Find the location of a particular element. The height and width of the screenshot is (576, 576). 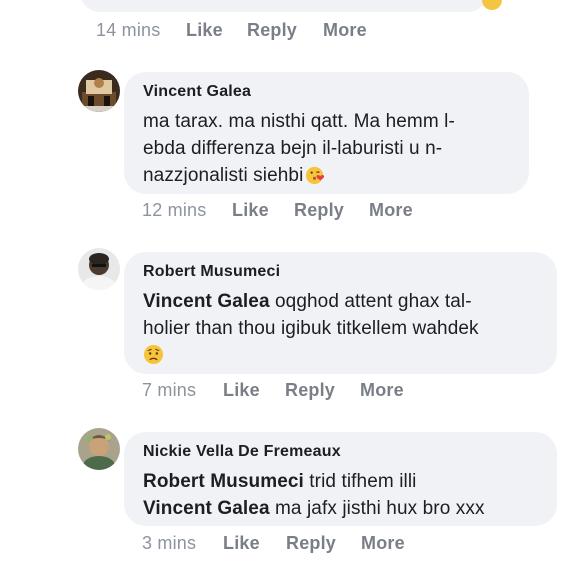

comment-line-text: ma jafx jisthi hux bro xxx is located at coordinates (377, 508).